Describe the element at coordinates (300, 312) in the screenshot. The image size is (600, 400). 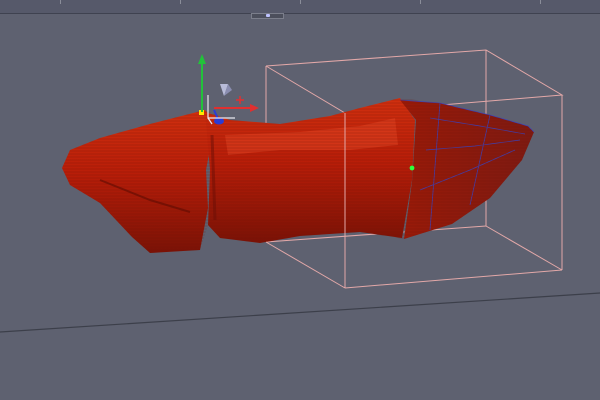
I see `ground-grid-line` at that location.